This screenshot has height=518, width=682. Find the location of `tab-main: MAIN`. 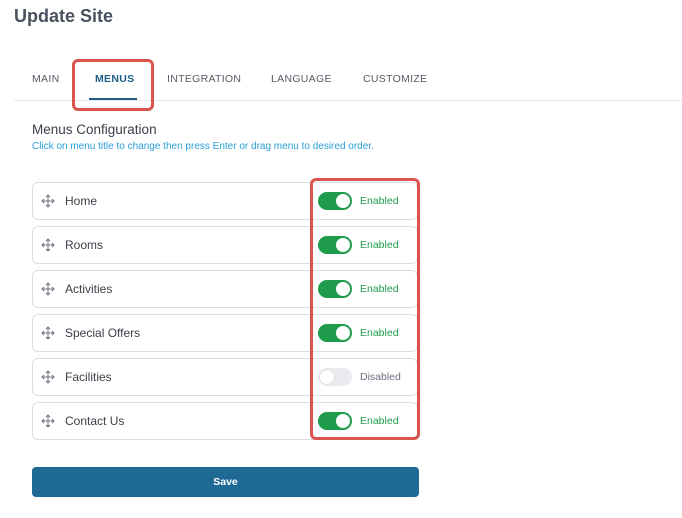

tab-main: MAIN is located at coordinates (45, 79).